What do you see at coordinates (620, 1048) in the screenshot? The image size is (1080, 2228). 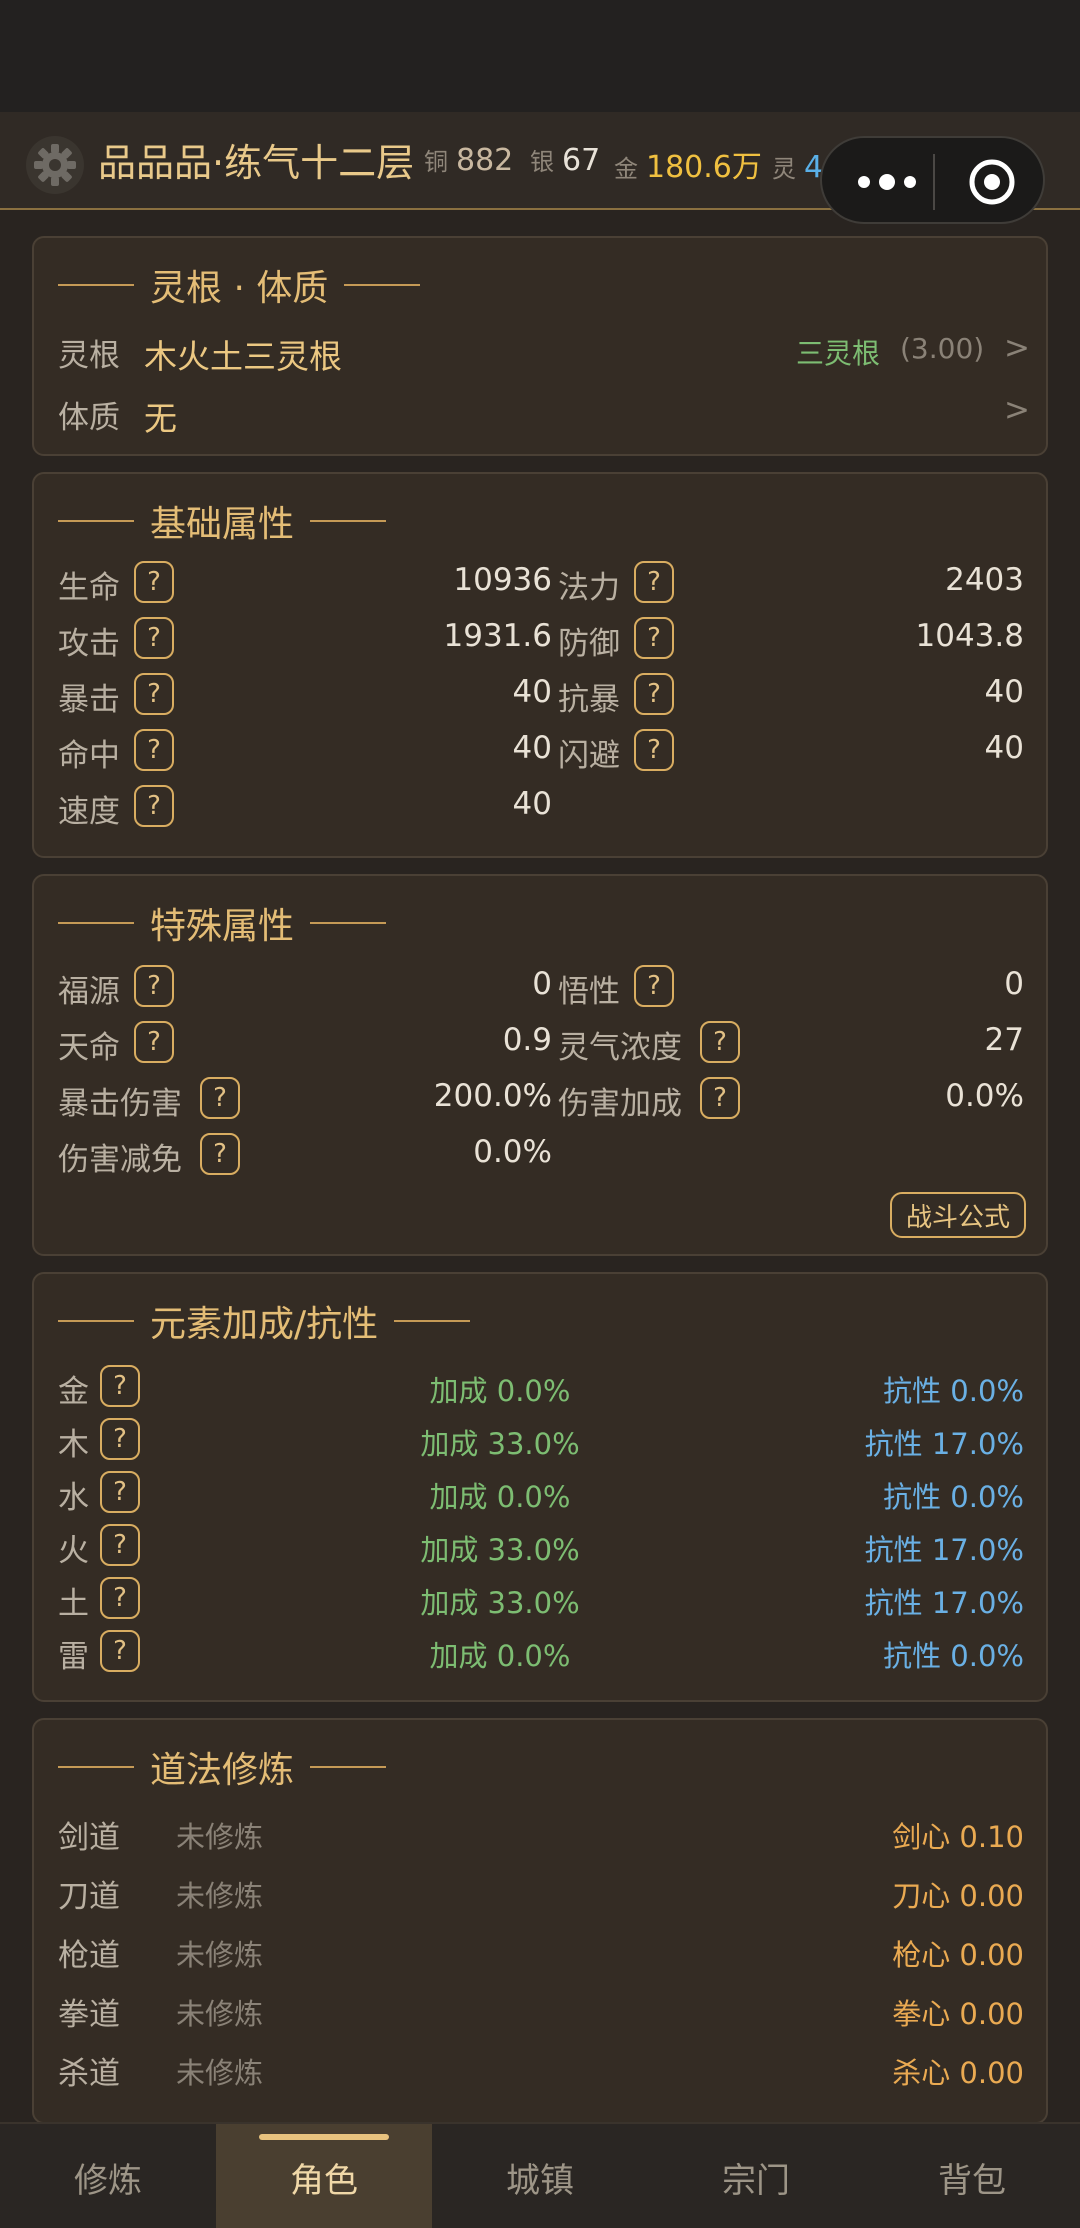 I see `attr-label: 灵气浓度` at bounding box center [620, 1048].